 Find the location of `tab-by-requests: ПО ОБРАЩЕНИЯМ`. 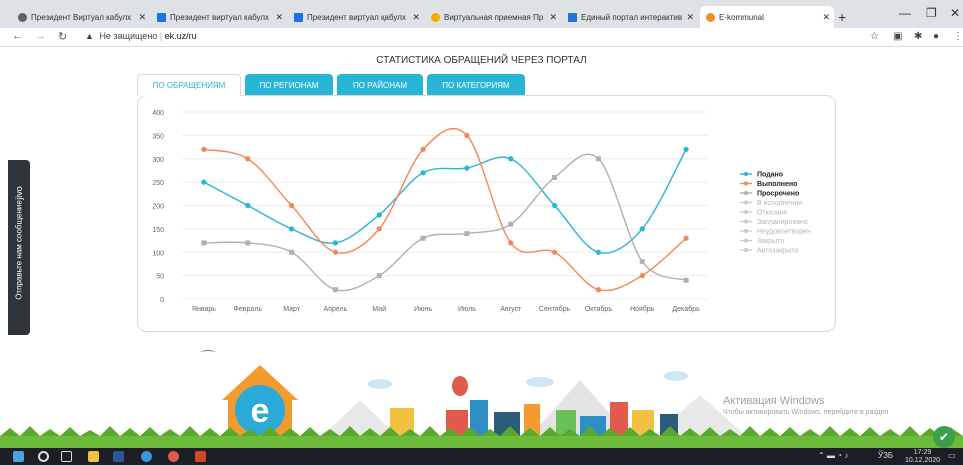

tab-by-requests: ПО ОБРАЩЕНИЯМ is located at coordinates (189, 85).